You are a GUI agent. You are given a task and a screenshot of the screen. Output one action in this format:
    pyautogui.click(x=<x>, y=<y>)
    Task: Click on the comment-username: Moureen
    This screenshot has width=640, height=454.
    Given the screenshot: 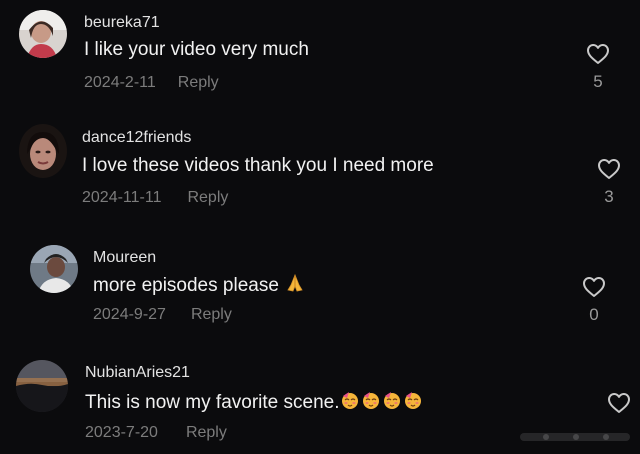 What is the action you would take?
    pyautogui.click(x=124, y=258)
    